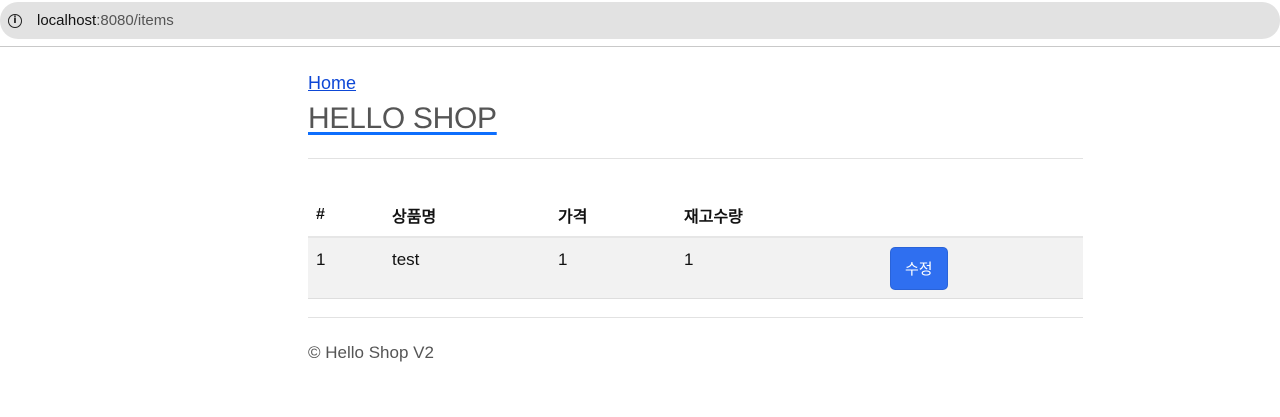 The height and width of the screenshot is (417, 1280). What do you see at coordinates (613, 268) in the screenshot?
I see `cell-price: 1` at bounding box center [613, 268].